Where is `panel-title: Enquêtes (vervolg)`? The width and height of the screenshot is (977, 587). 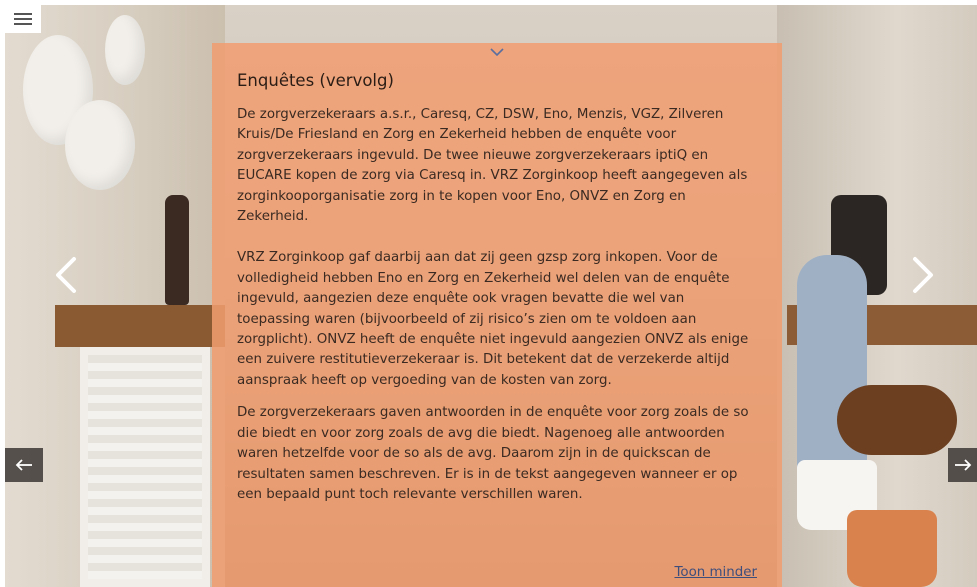 panel-title: Enquêtes (vervolg) is located at coordinates (315, 80).